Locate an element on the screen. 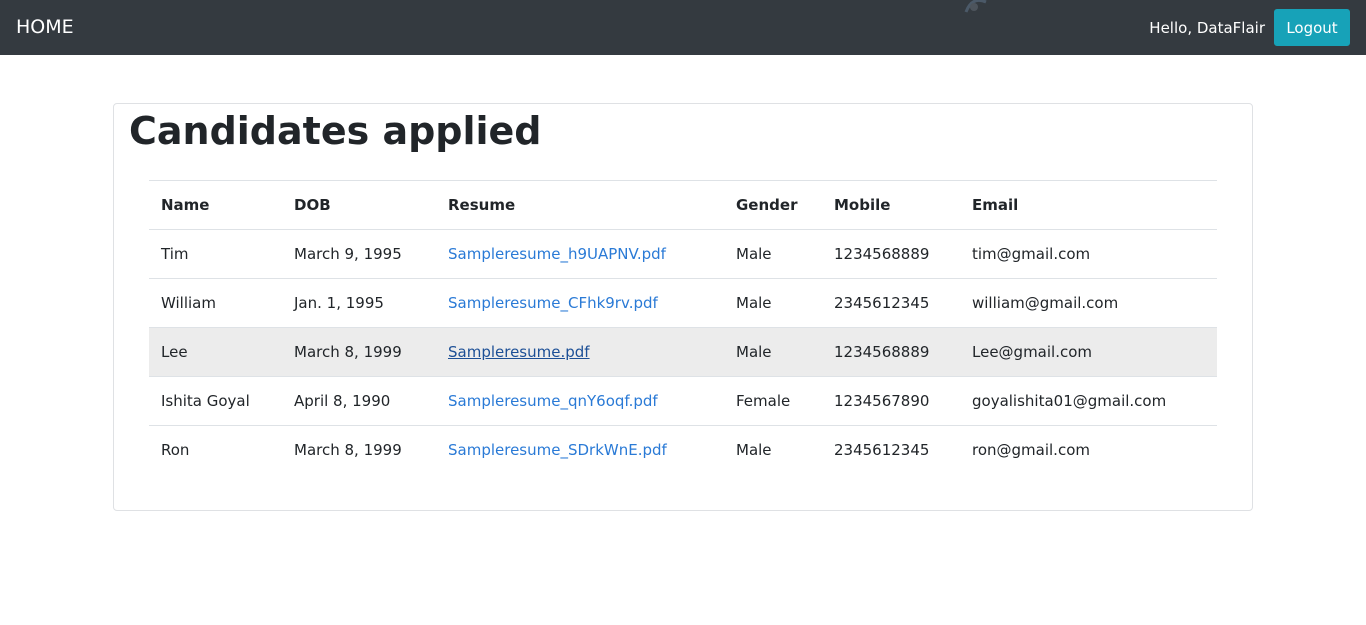 The height and width of the screenshot is (625, 1366). cell-resume: Sampleresume_SDrkWnE.pdf is located at coordinates (580, 449).